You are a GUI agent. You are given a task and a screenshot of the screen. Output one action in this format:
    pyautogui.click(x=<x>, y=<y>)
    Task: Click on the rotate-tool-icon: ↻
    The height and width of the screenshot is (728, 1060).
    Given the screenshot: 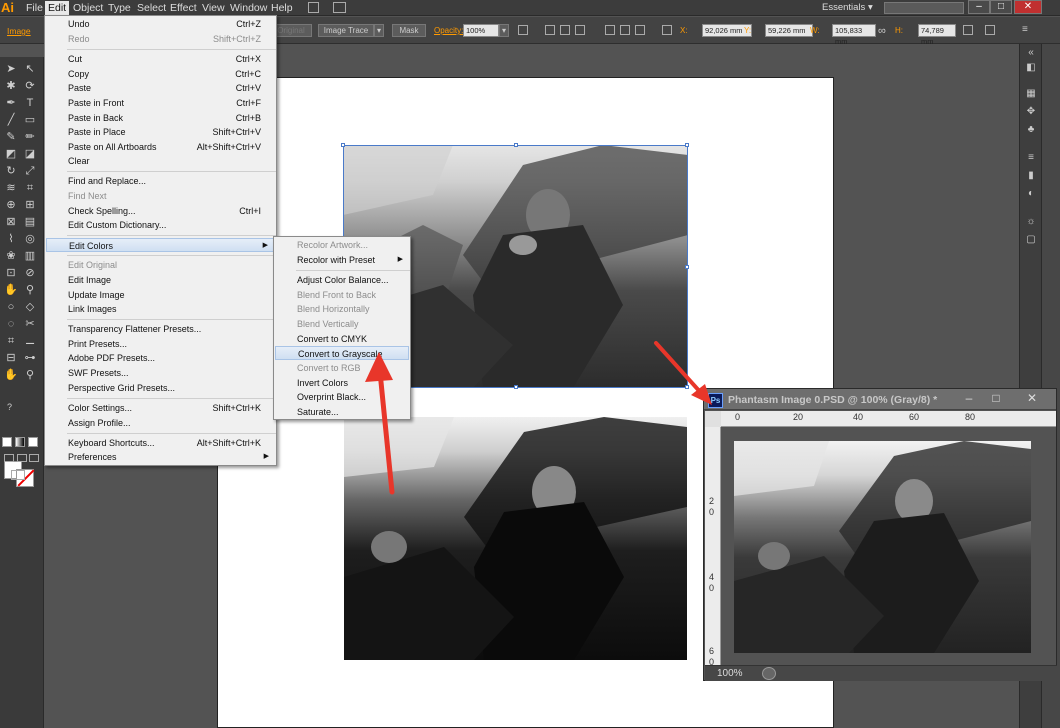 What is the action you would take?
    pyautogui.click(x=11, y=171)
    